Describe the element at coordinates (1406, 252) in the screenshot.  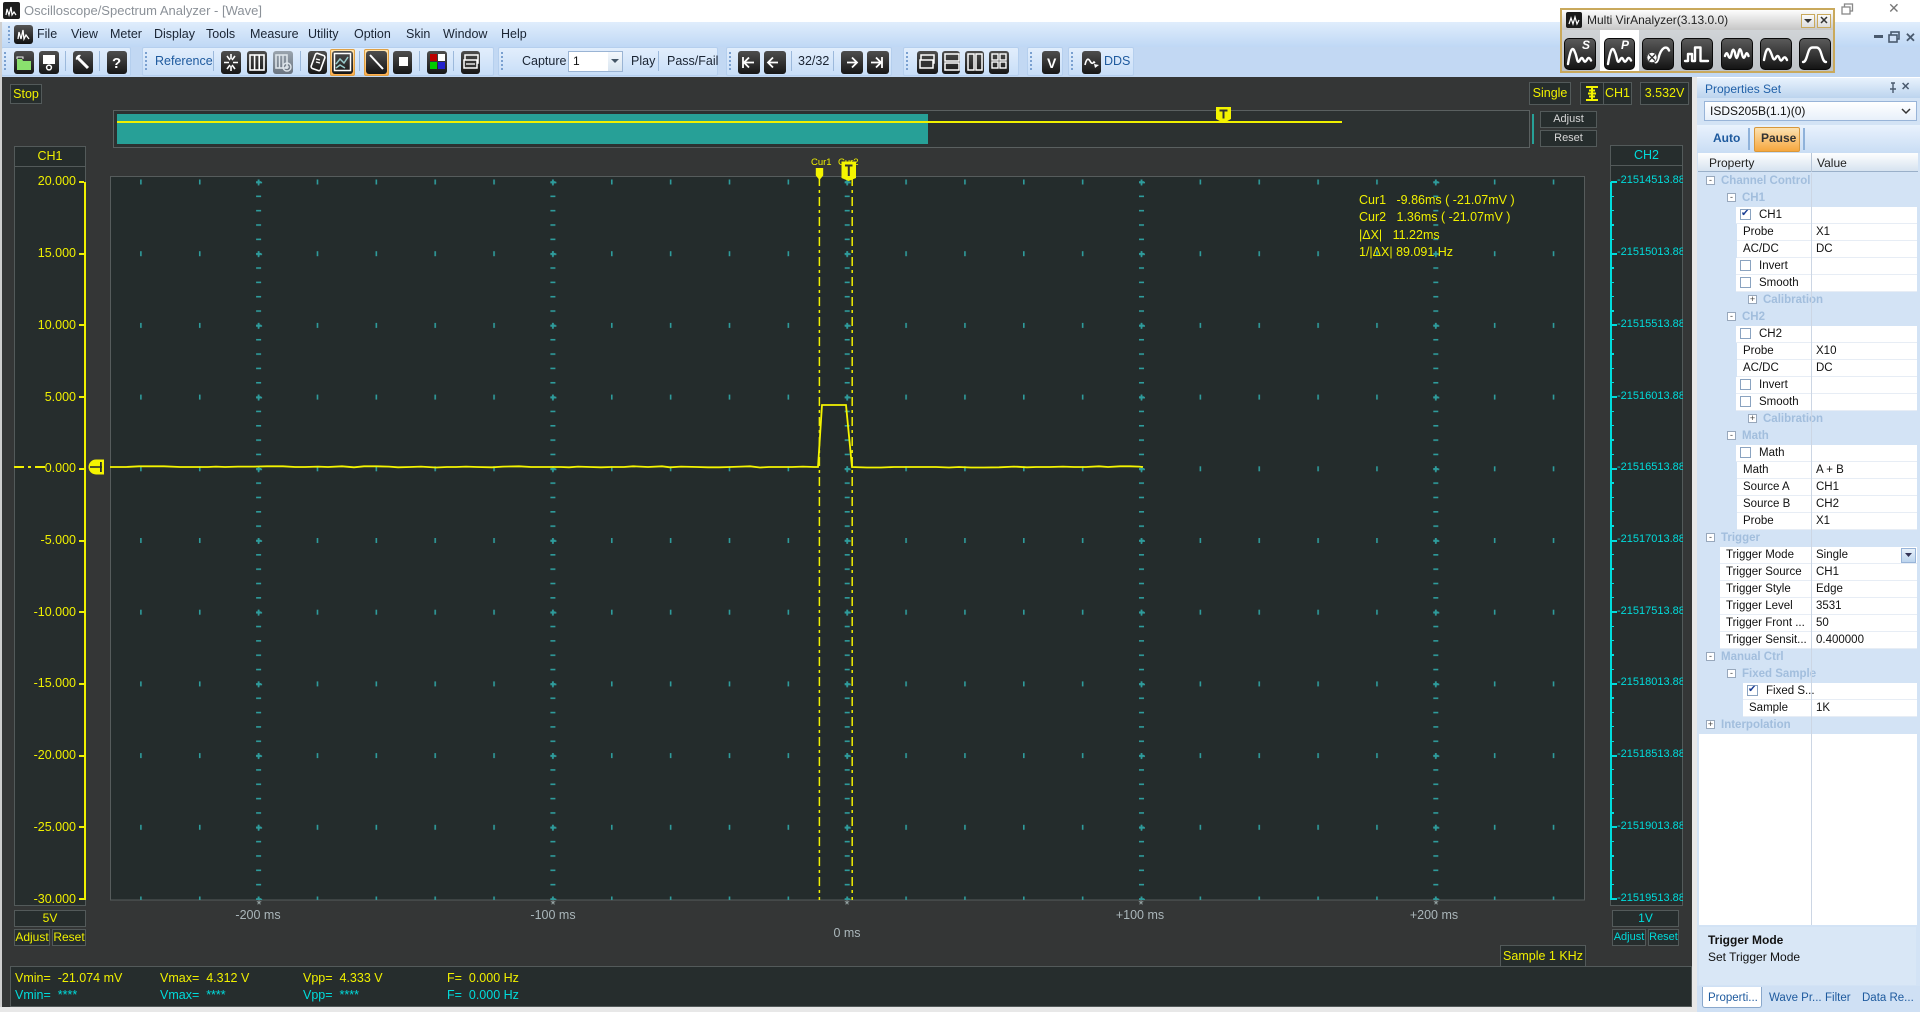
I see `svg-text: 1/|ΔX| 89.091 Hz` at that location.